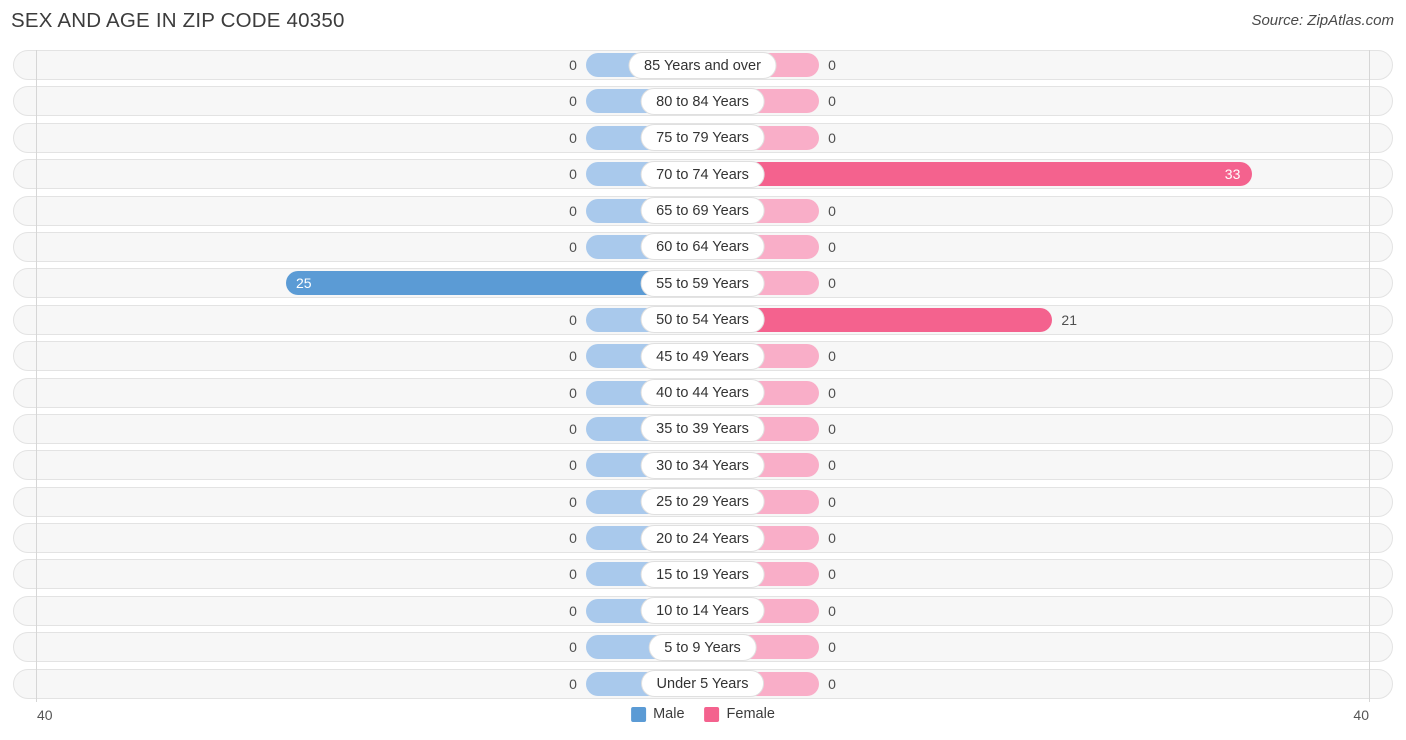 The image size is (1406, 740). What do you see at coordinates (303, 283) in the screenshot?
I see `male-value-label: 25` at bounding box center [303, 283].